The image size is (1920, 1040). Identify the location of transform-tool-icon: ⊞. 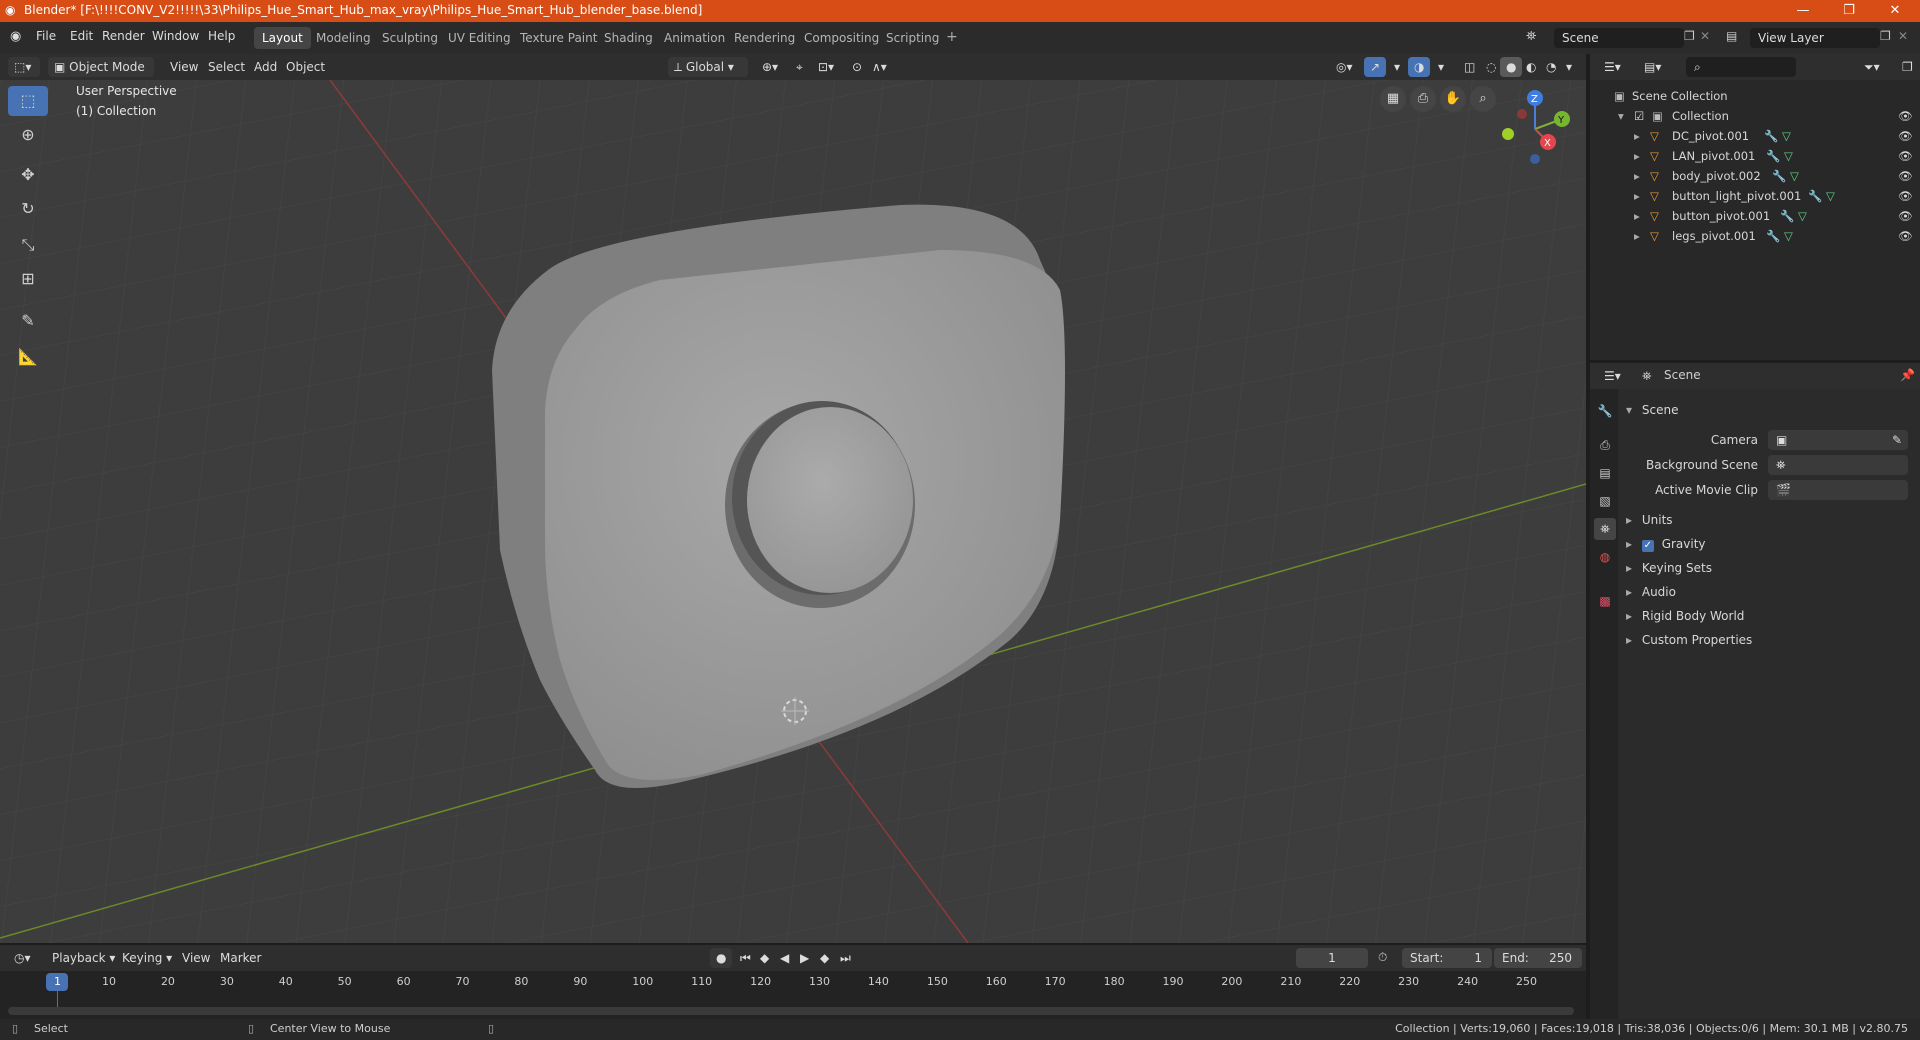
(28, 279).